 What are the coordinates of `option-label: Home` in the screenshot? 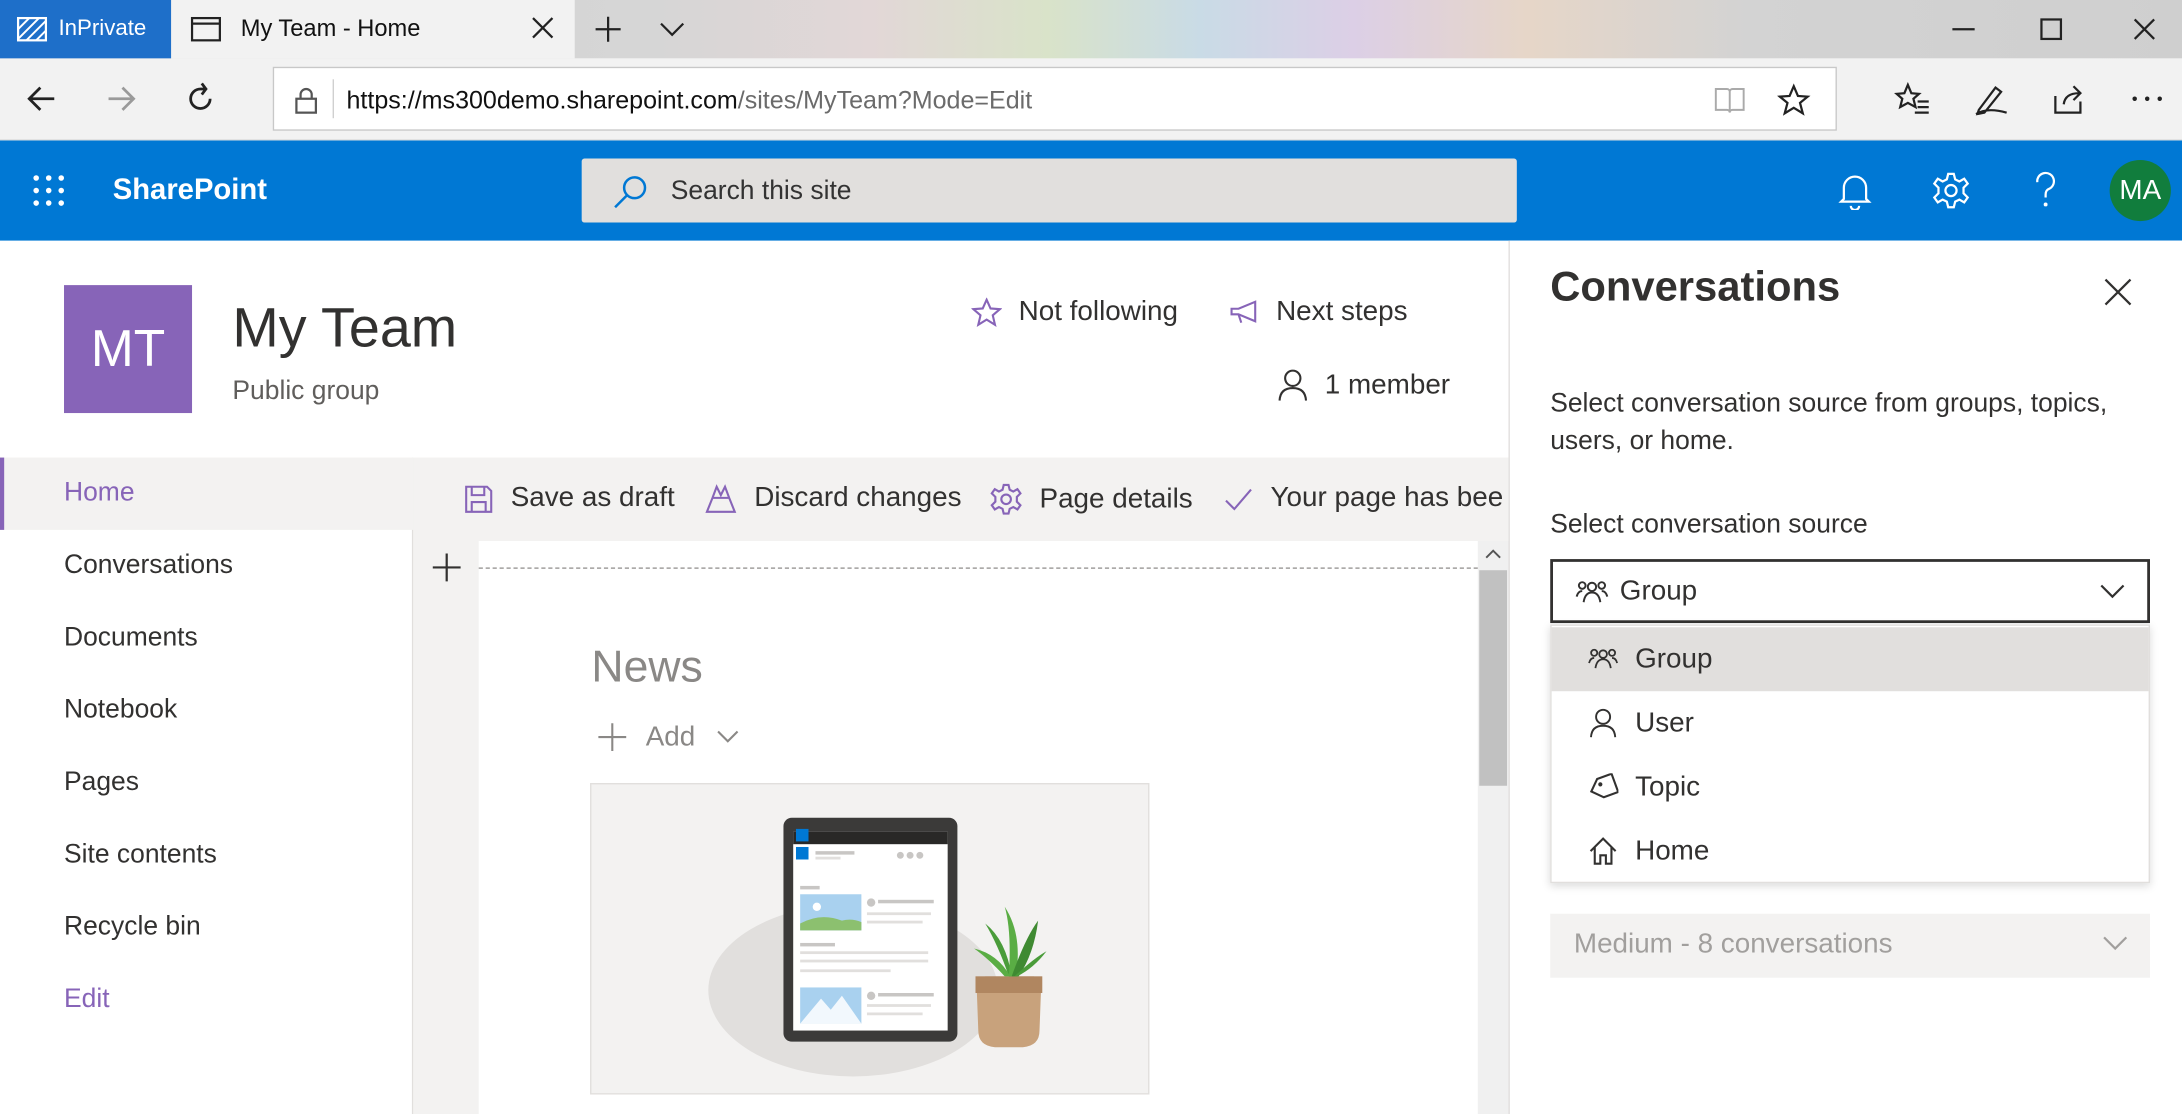 It's located at (1672, 850).